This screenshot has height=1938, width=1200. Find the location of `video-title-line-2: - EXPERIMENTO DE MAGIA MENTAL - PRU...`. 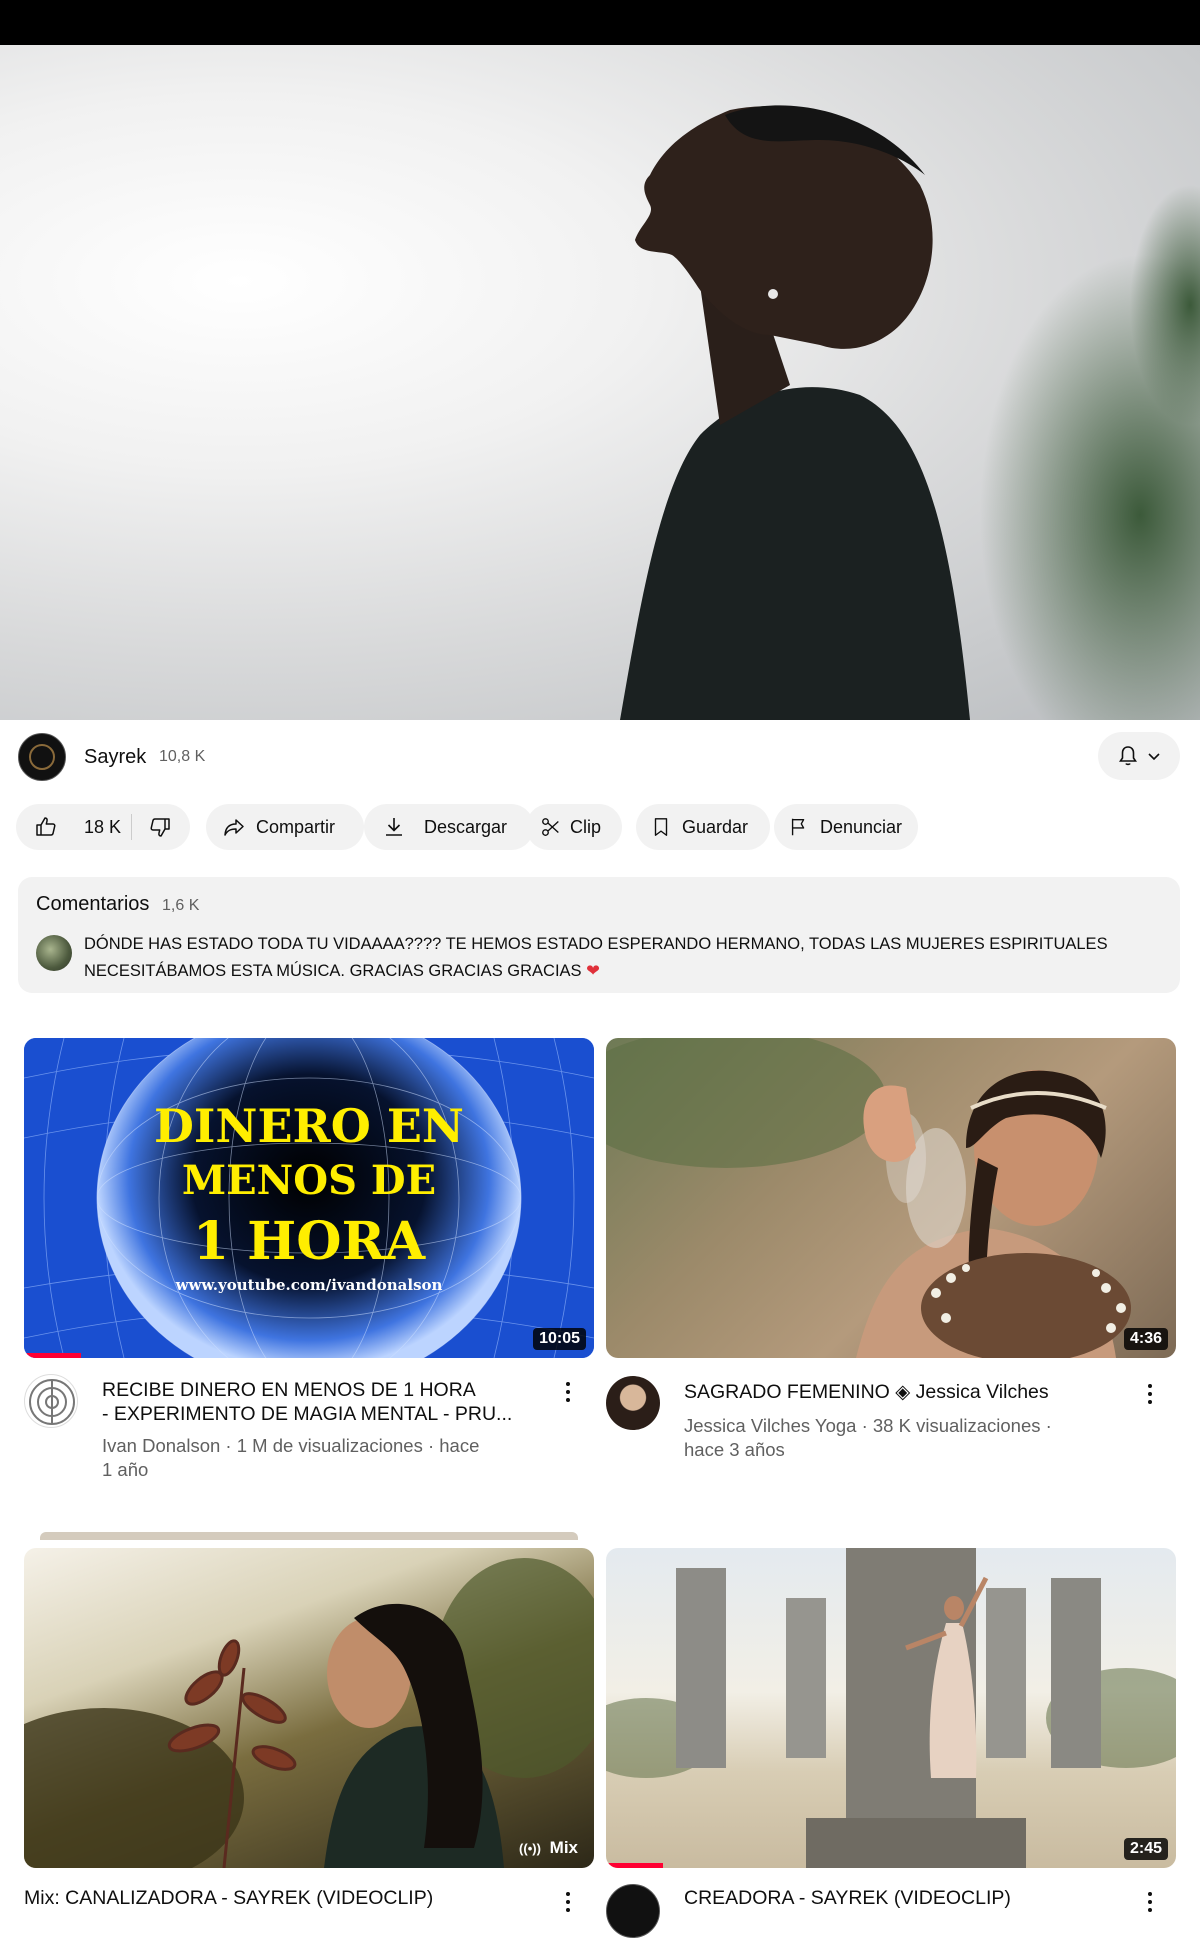

video-title-line-2: - EXPERIMENTO DE MAGIA MENTAL - PRU... is located at coordinates (307, 1414).